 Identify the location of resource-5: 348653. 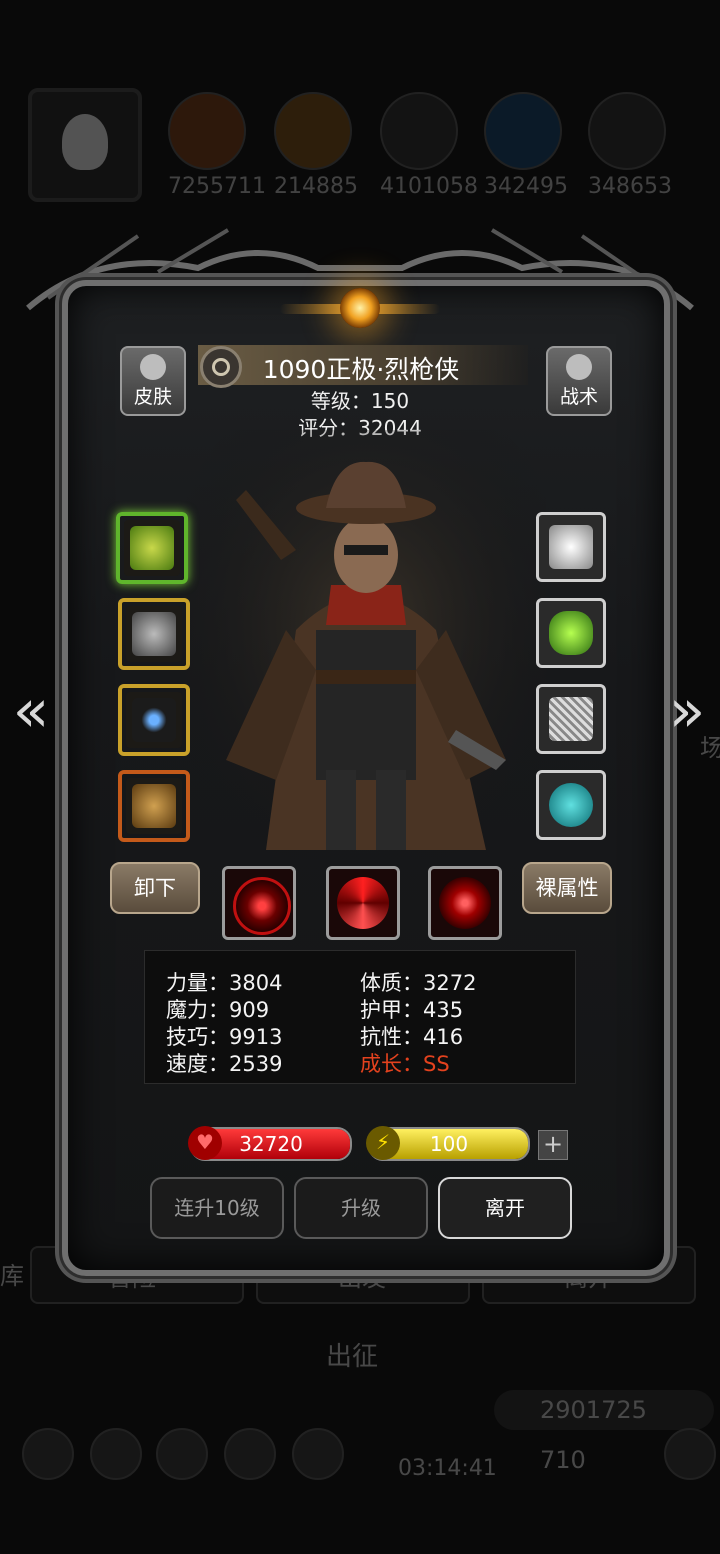
(630, 145).